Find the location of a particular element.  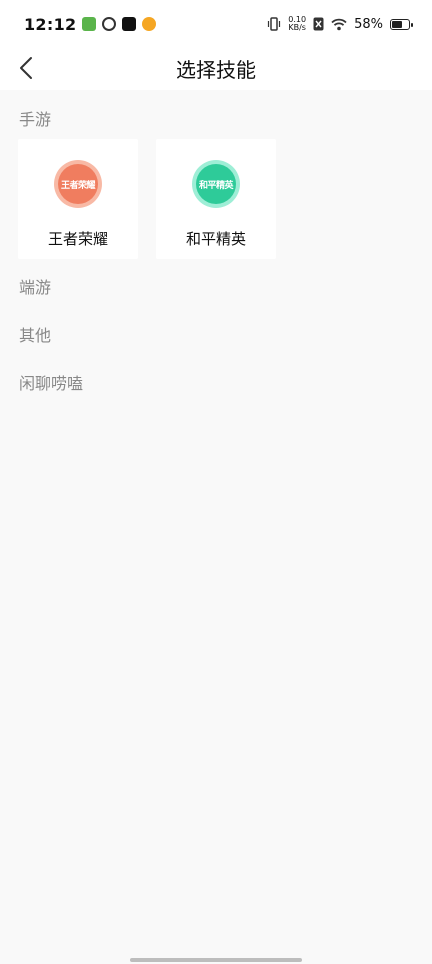

status-right: 0.10 KB/s 58% is located at coordinates (340, 24).